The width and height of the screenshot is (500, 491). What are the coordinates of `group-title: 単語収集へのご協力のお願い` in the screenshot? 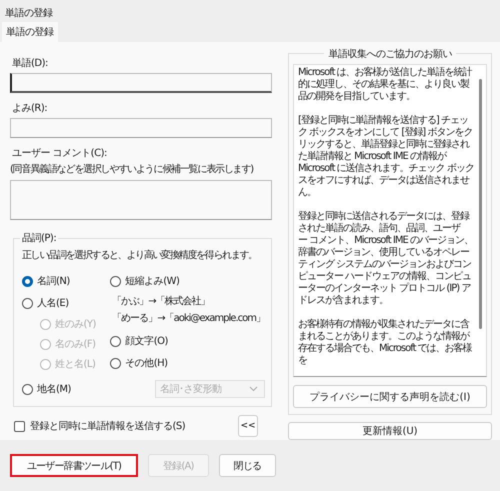 It's located at (390, 54).